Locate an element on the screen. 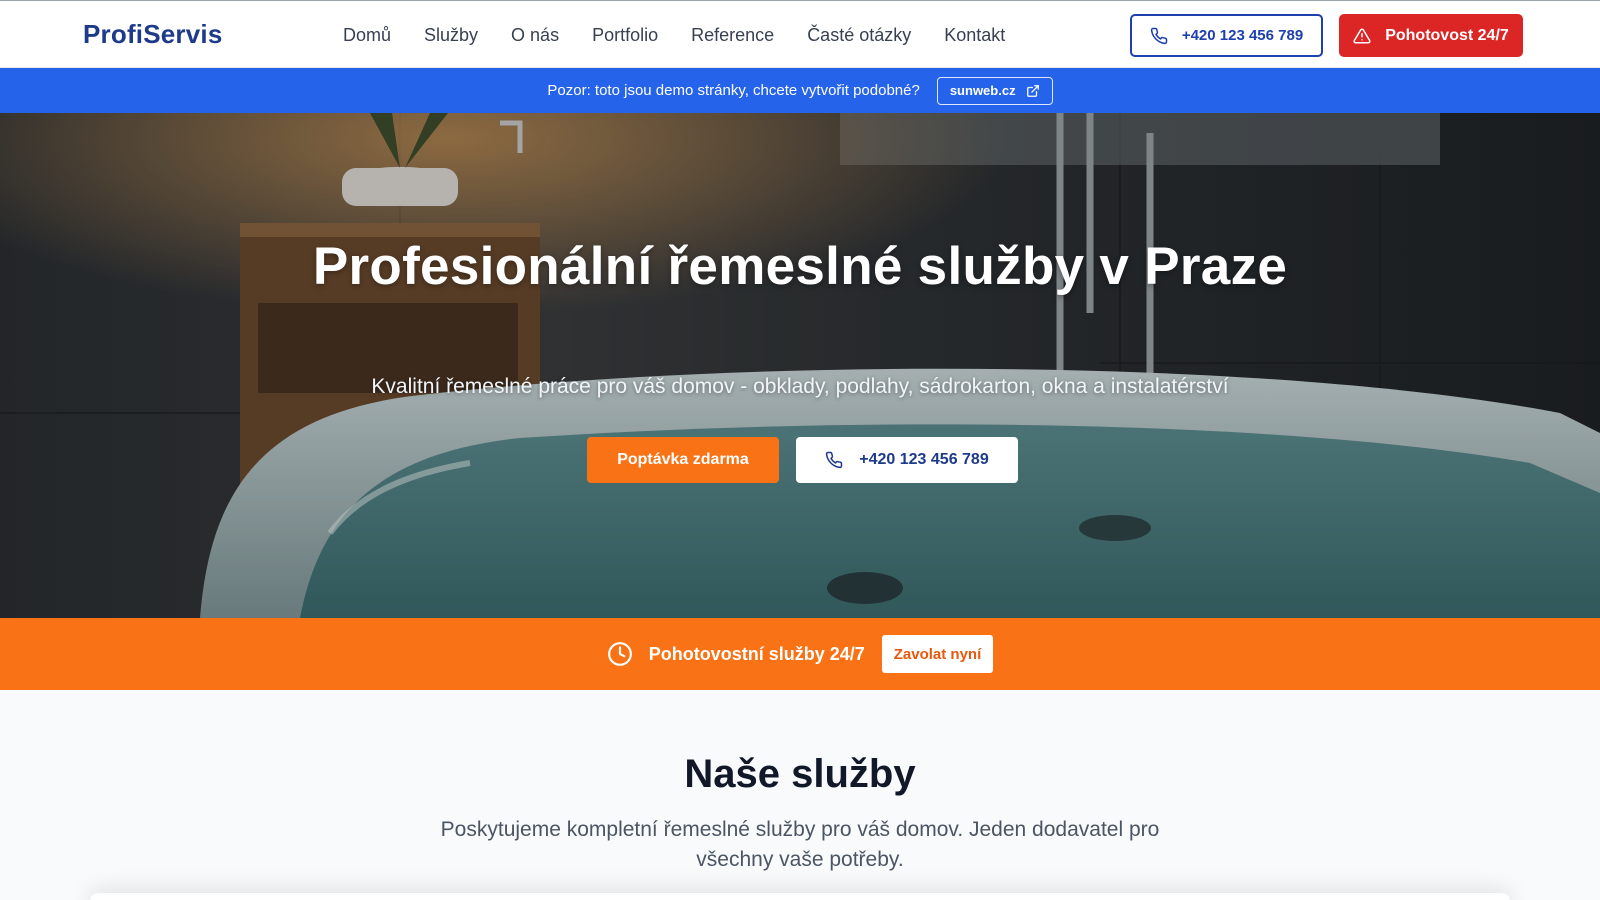  nav-item-about: O nás is located at coordinates (535, 35).